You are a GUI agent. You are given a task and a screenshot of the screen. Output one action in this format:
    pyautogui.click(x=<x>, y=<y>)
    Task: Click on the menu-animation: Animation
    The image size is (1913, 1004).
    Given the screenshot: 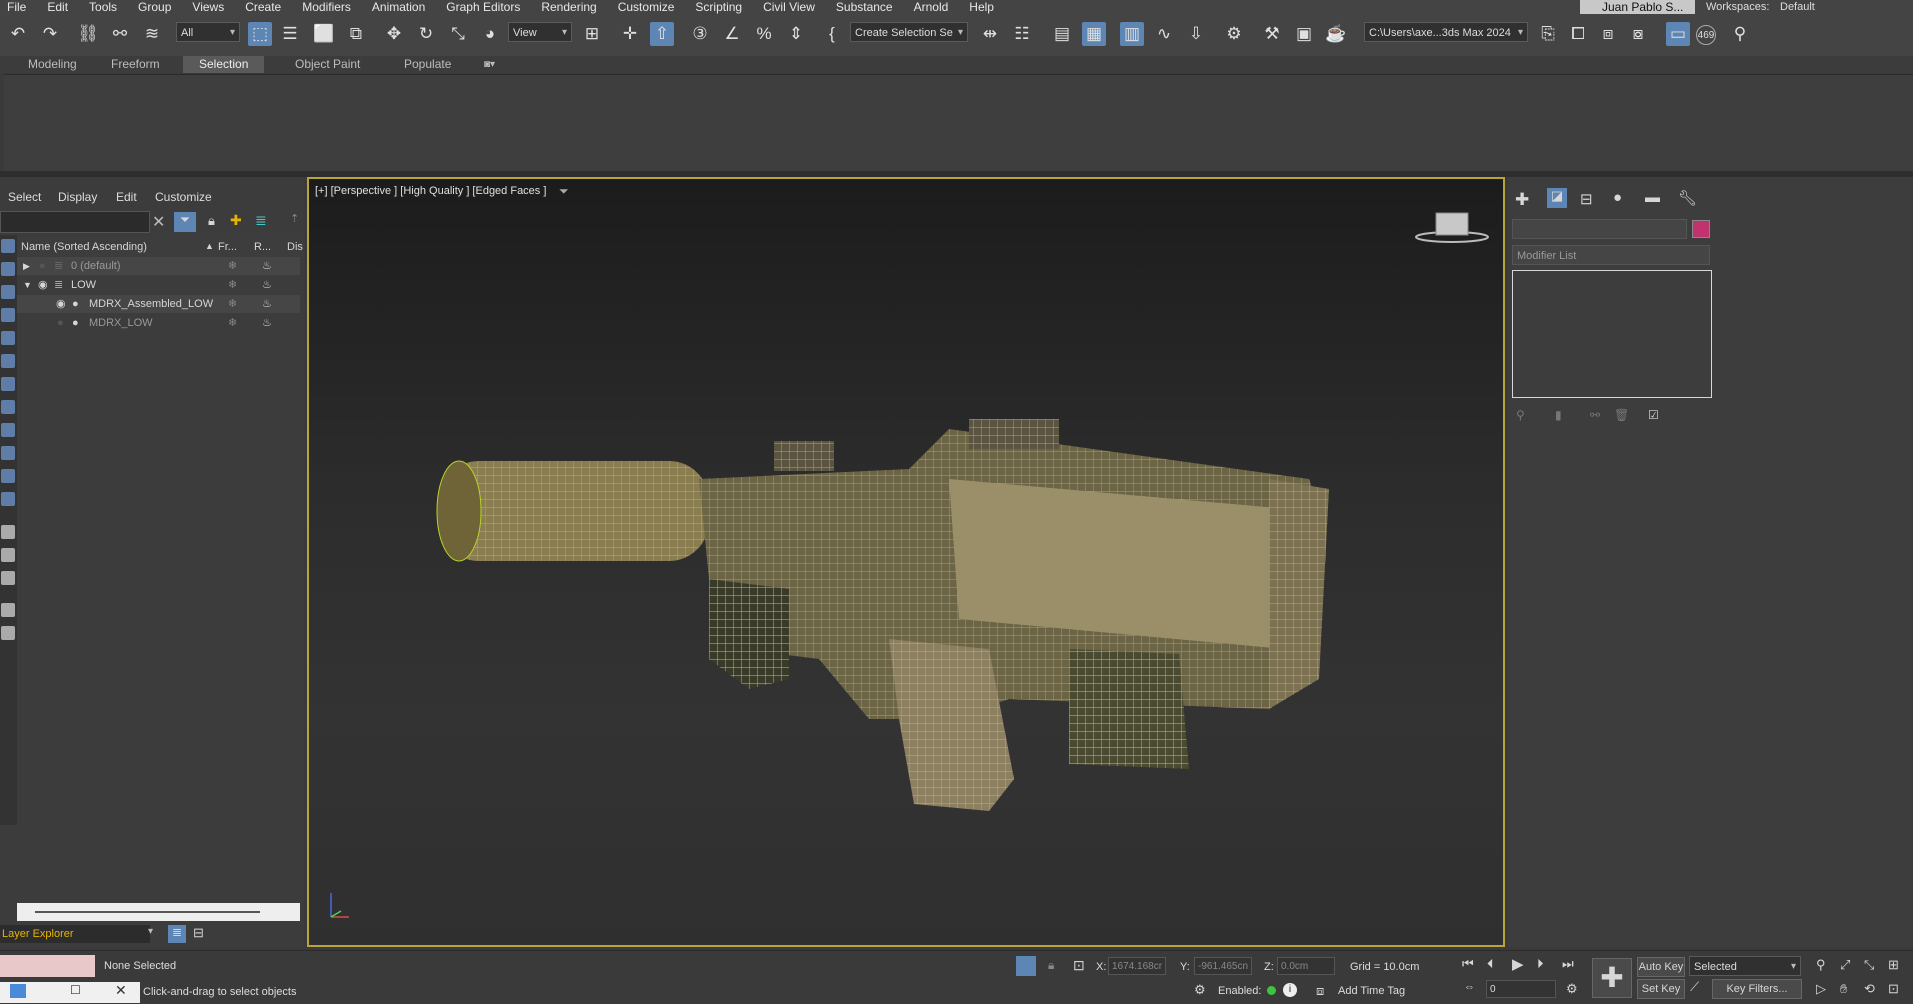 What is the action you would take?
    pyautogui.click(x=402, y=7)
    